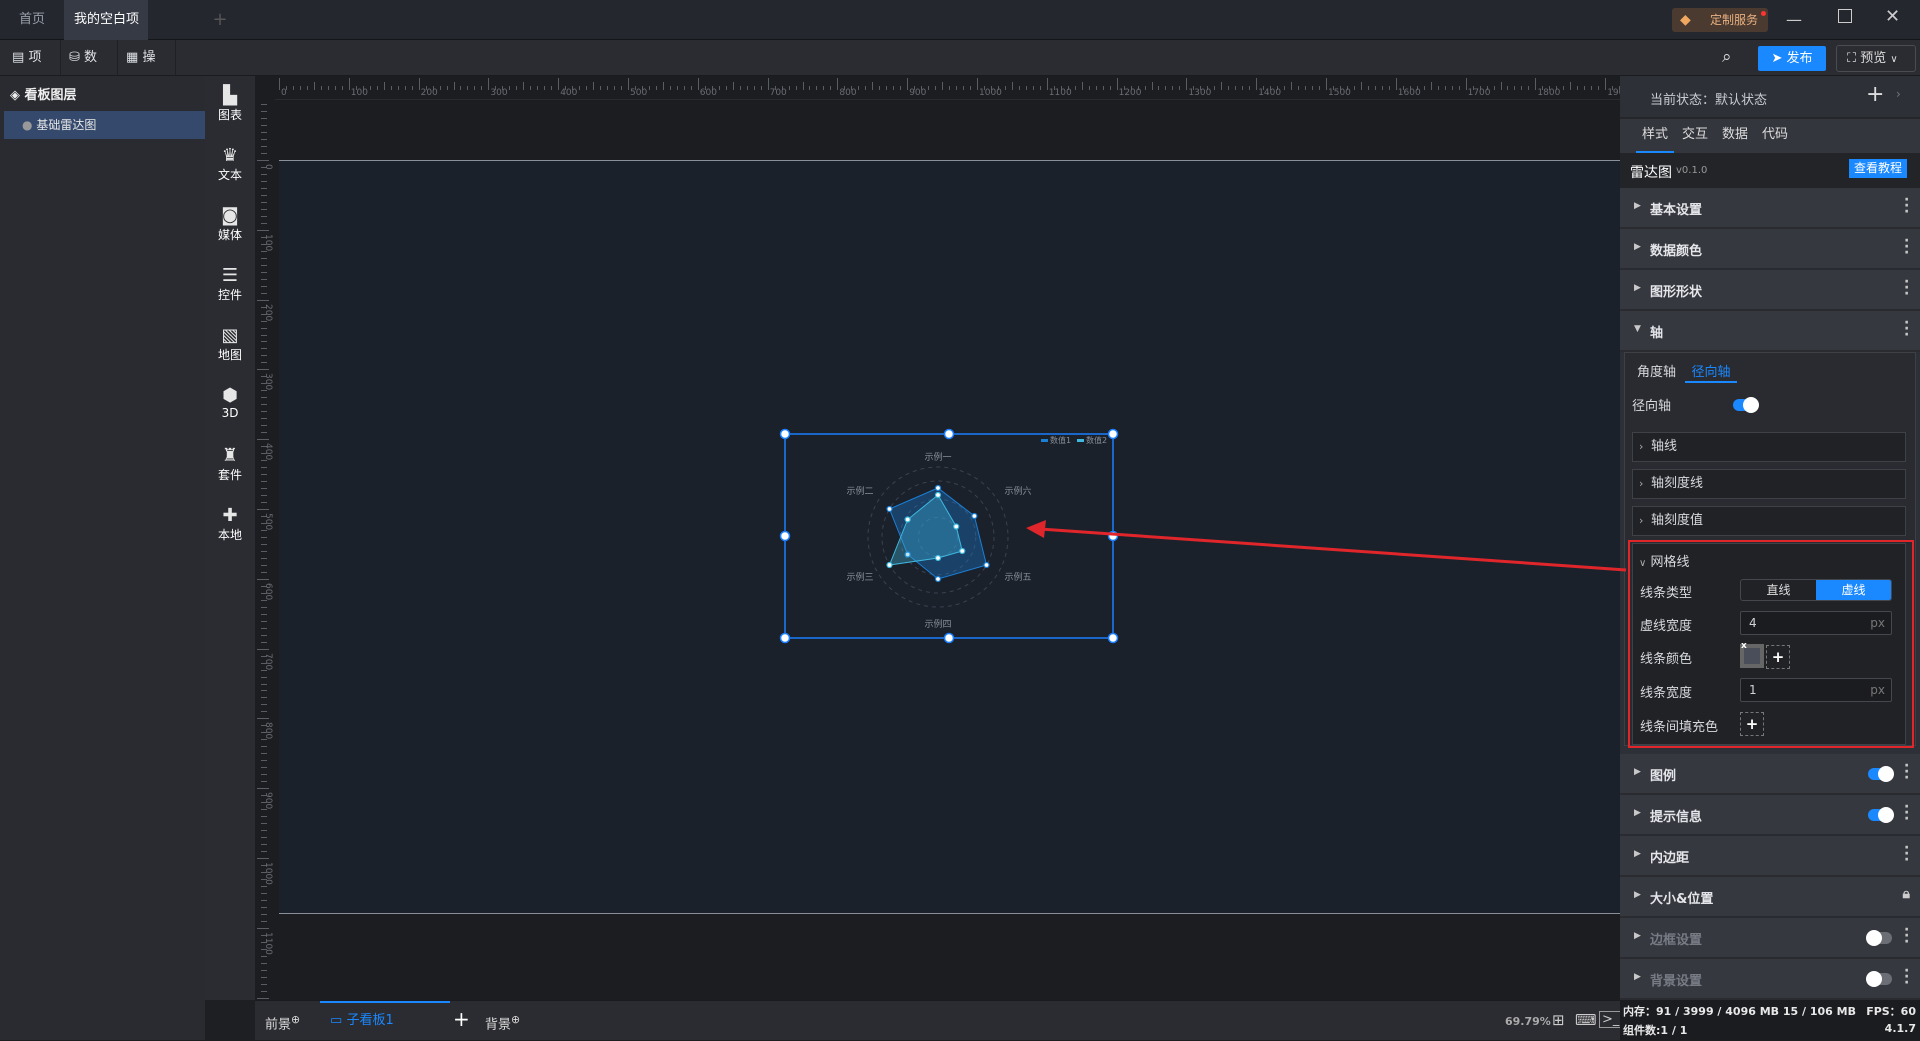 This screenshot has width=1920, height=1041. What do you see at coordinates (1770, 856) in the screenshot?
I see `section-内边距: ▶ 内边距 · · ·` at bounding box center [1770, 856].